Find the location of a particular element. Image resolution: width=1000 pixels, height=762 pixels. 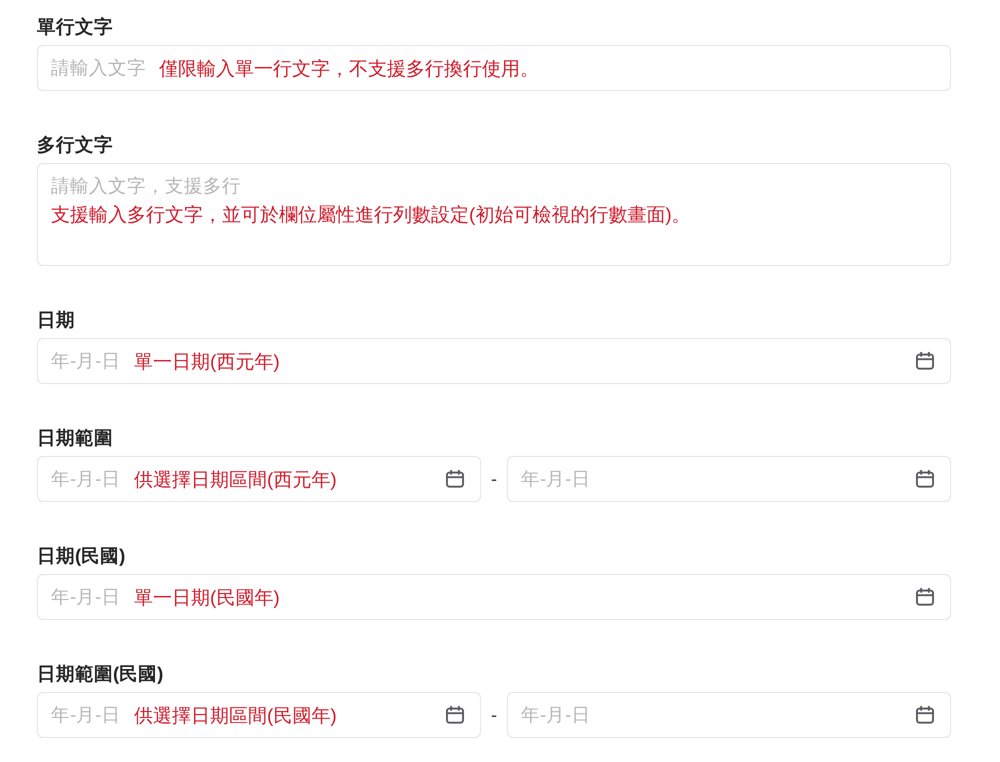

field-label: 日期範圍 is located at coordinates (75, 438).